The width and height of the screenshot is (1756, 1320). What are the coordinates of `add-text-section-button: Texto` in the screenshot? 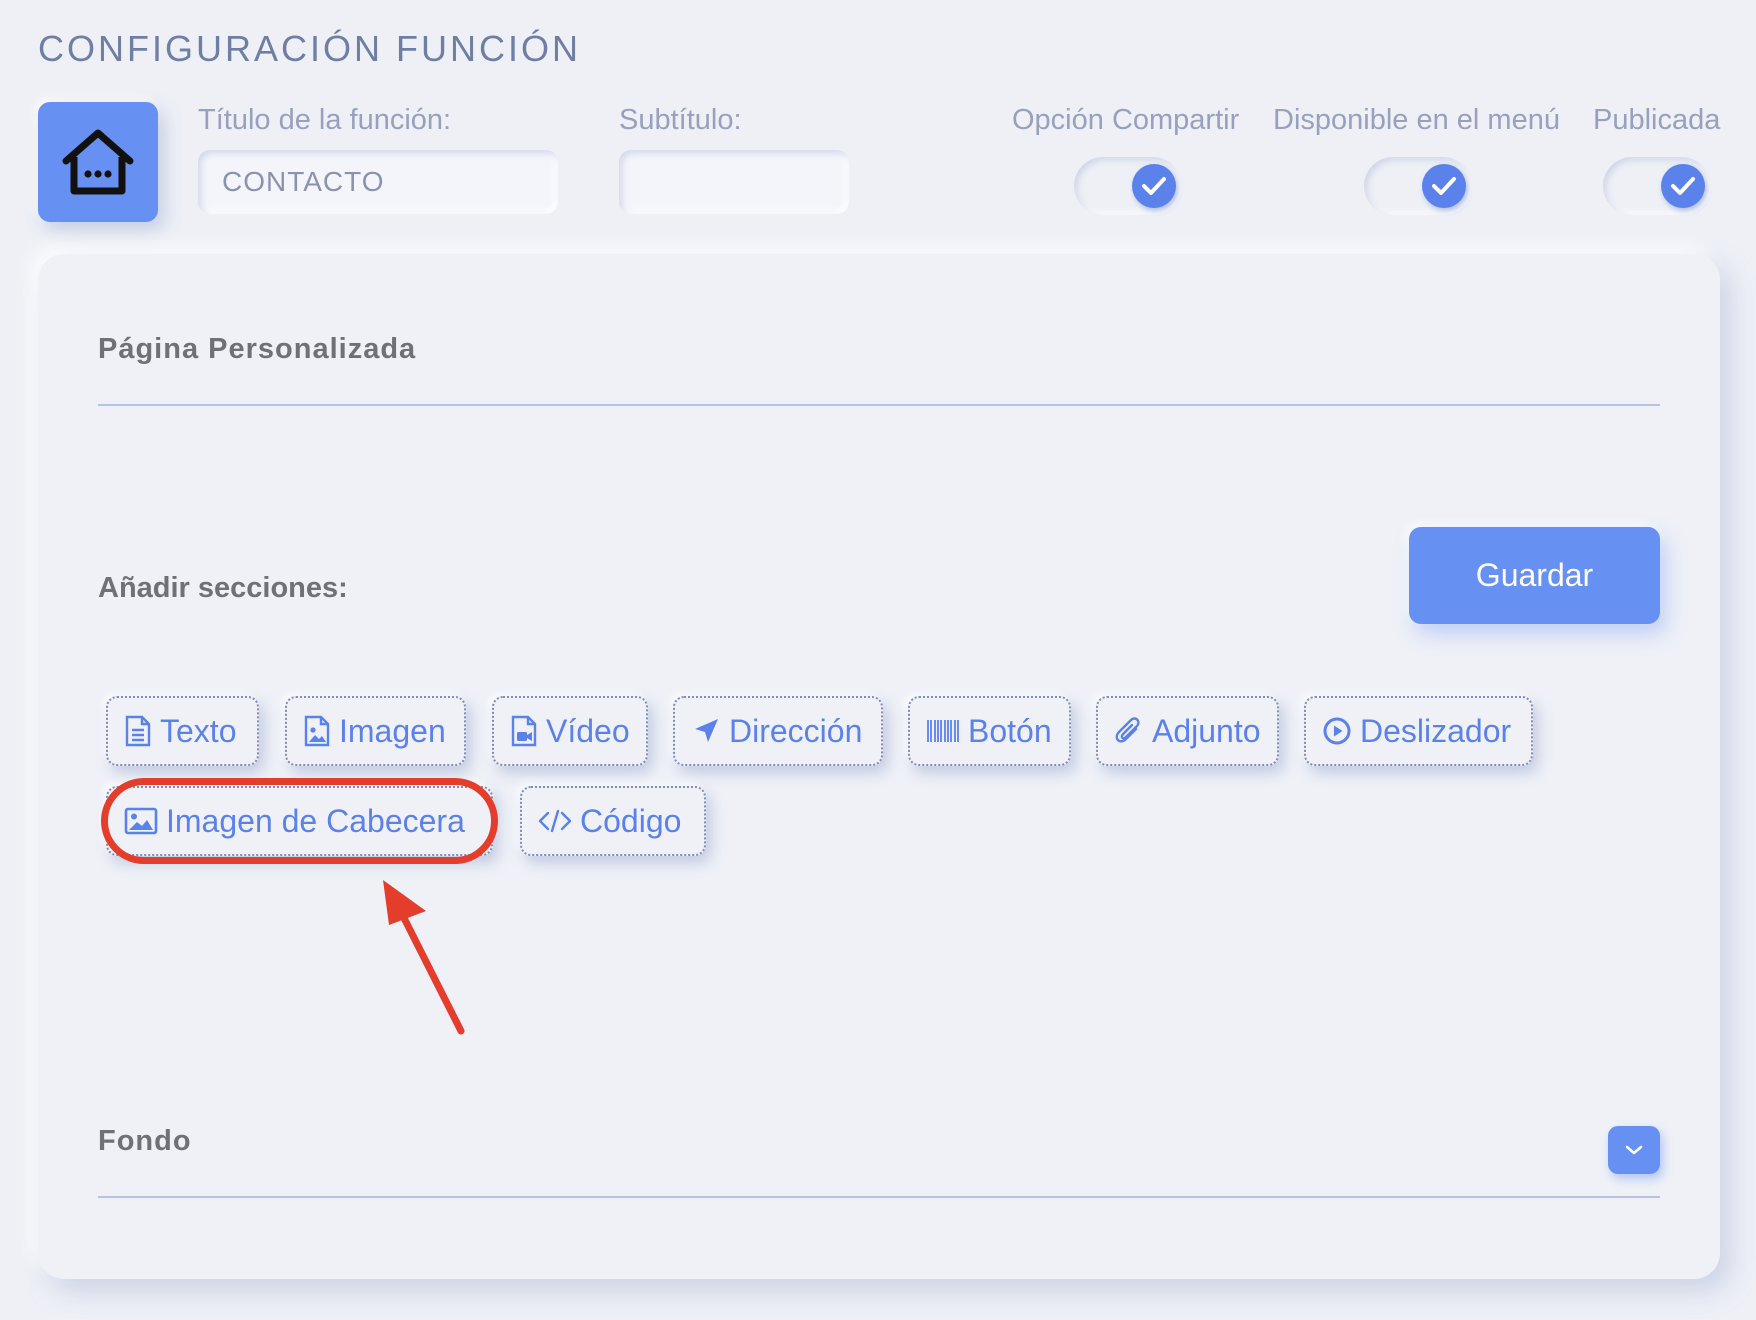 It's located at (182, 731).